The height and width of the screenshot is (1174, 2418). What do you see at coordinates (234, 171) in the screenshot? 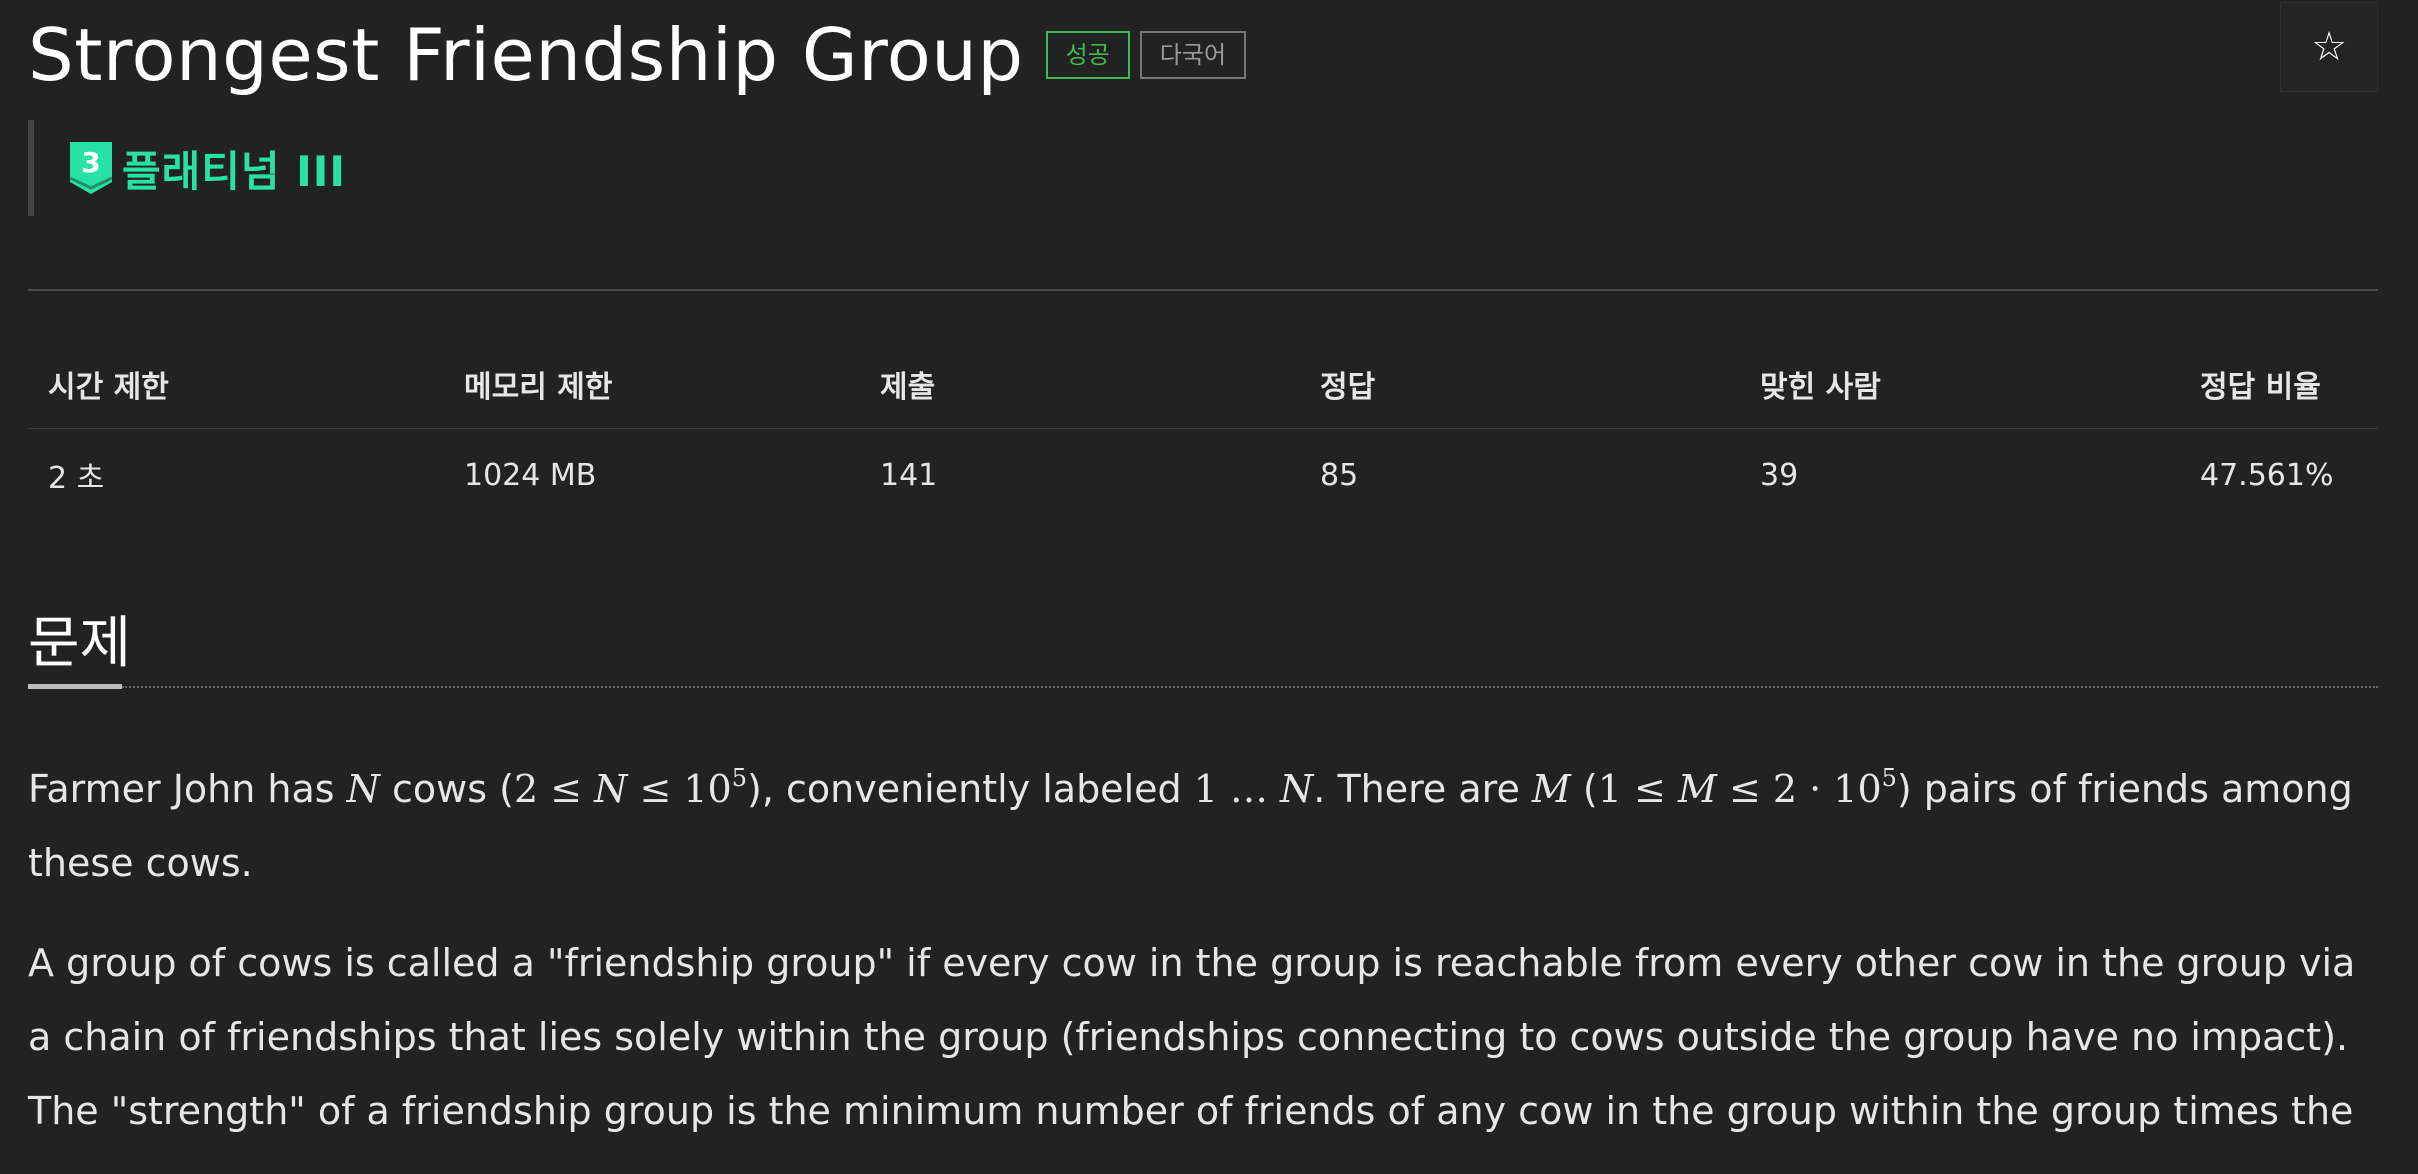
I see `tier-label: 플래티넘 III` at bounding box center [234, 171].